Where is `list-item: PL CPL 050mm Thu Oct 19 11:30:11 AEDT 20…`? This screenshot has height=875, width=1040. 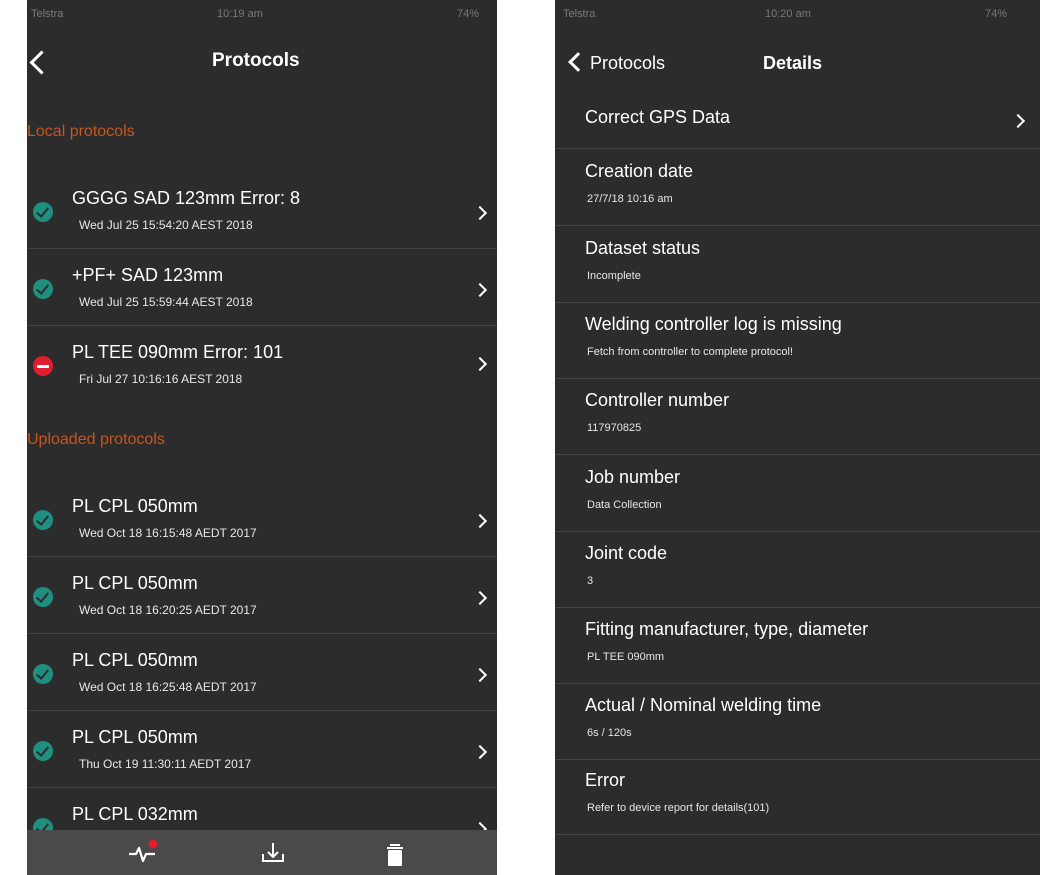
list-item: PL CPL 050mm Thu Oct 19 11:30:11 AEDT 20… is located at coordinates (262, 749).